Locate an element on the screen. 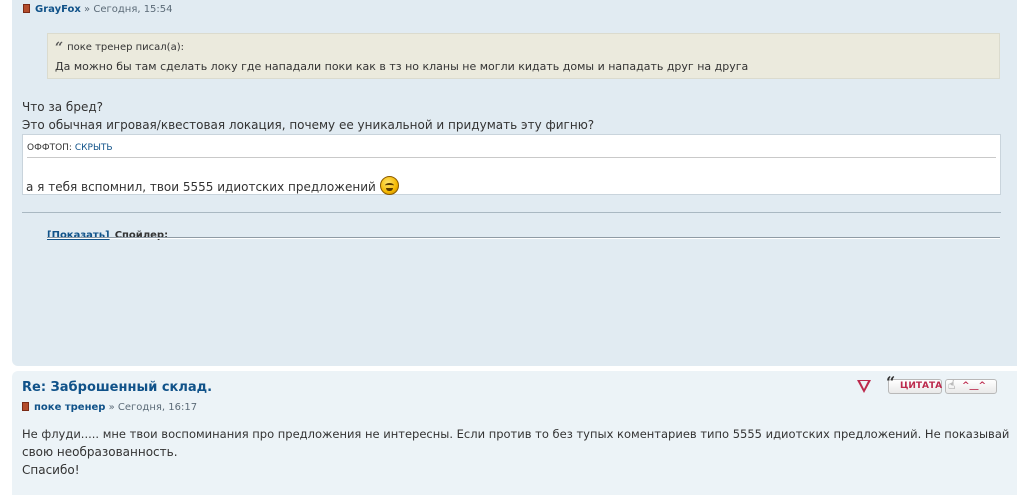  spoiler-divider is located at coordinates (523, 238).